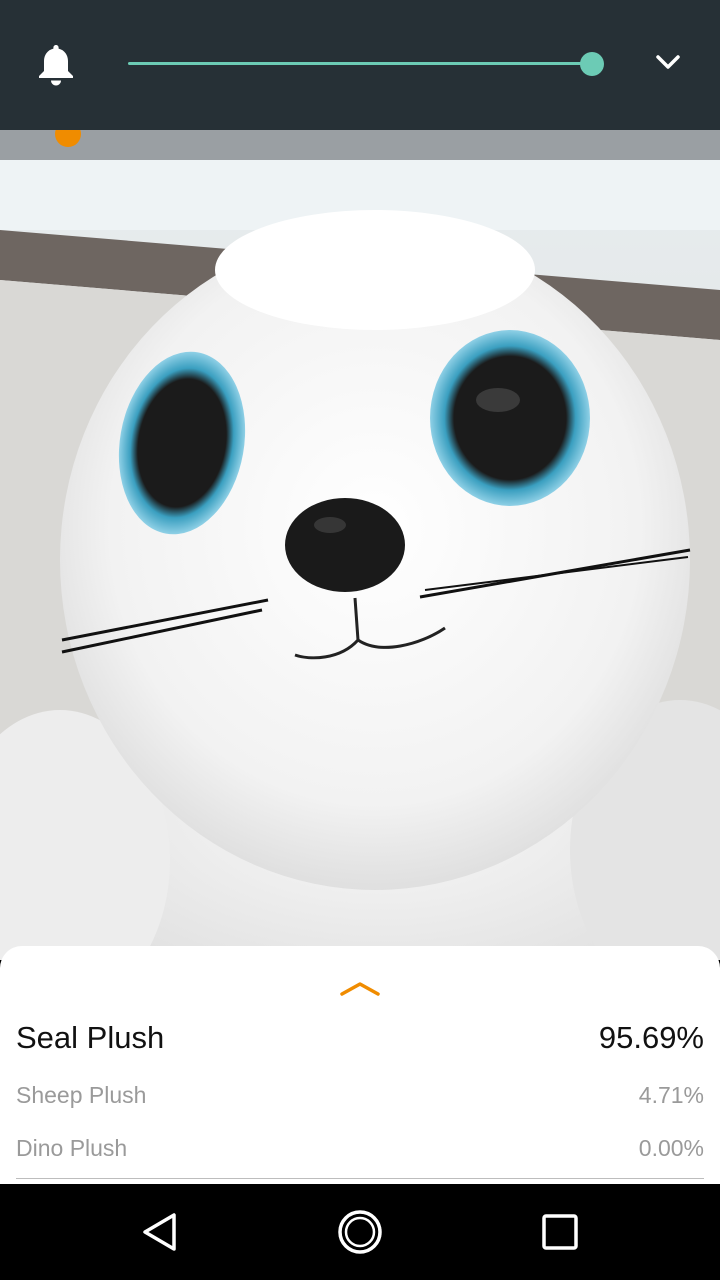  I want to click on result-label: Sheep Plush, so click(81, 1094).